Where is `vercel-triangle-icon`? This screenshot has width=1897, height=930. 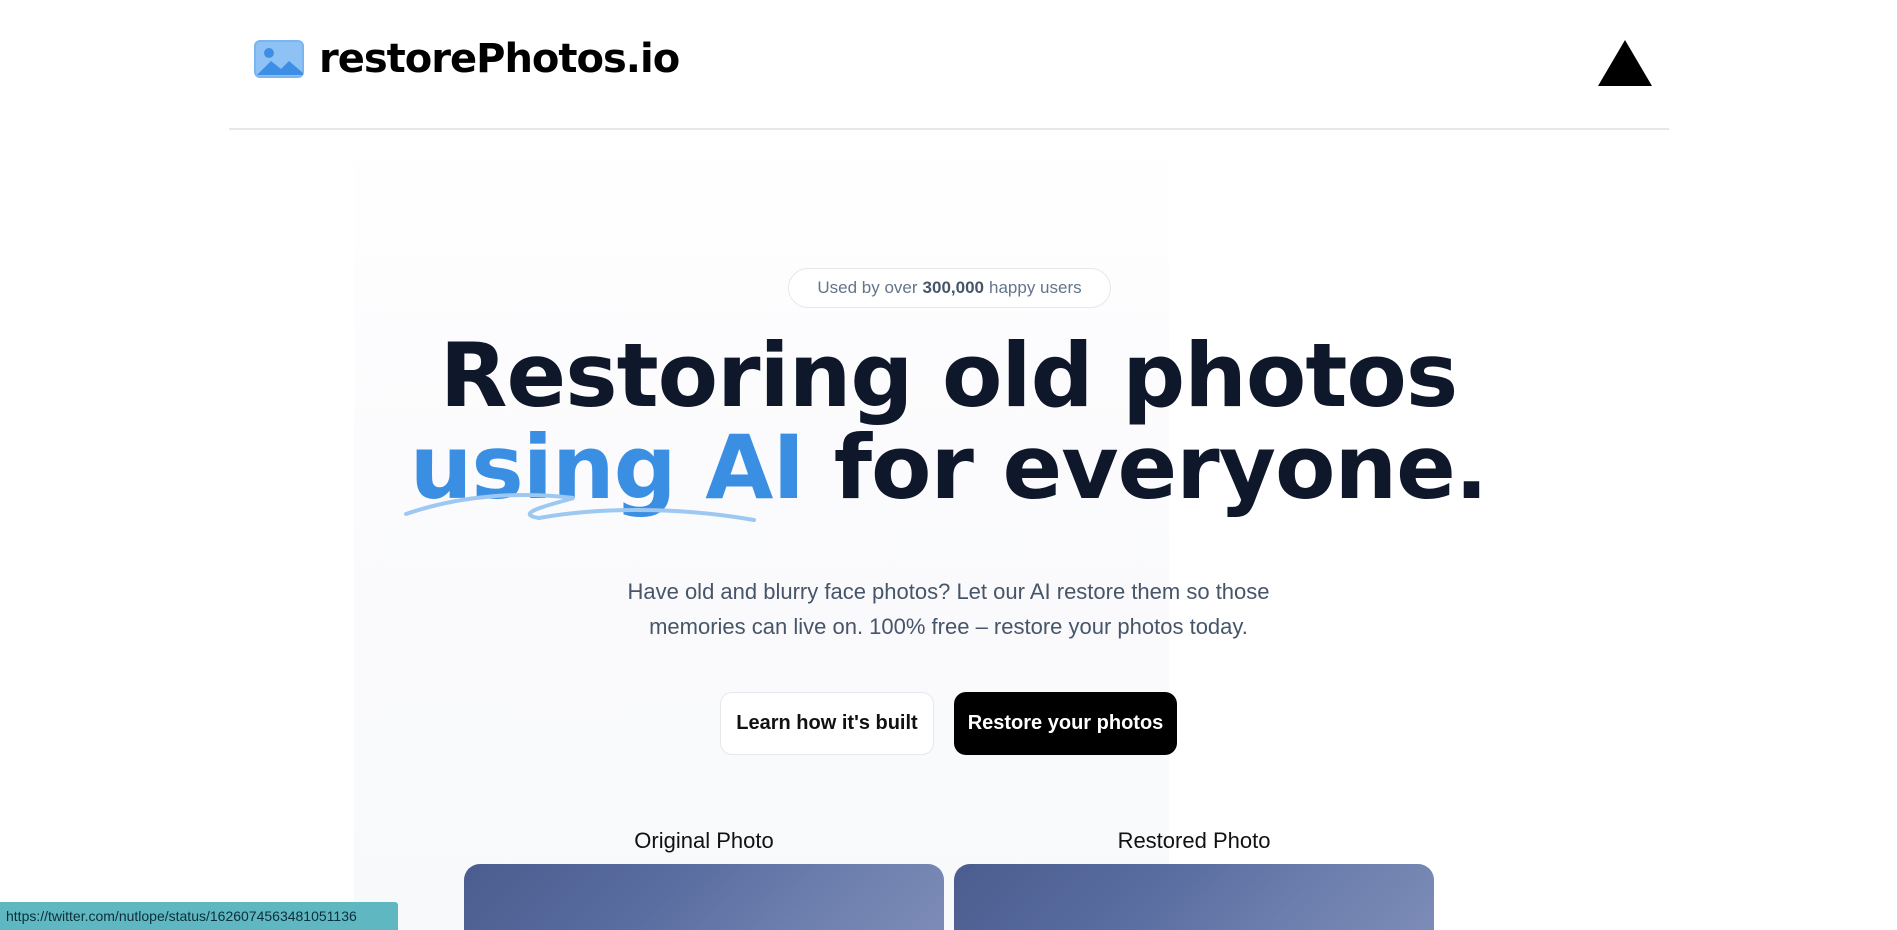
vercel-triangle-icon is located at coordinates (1625, 63).